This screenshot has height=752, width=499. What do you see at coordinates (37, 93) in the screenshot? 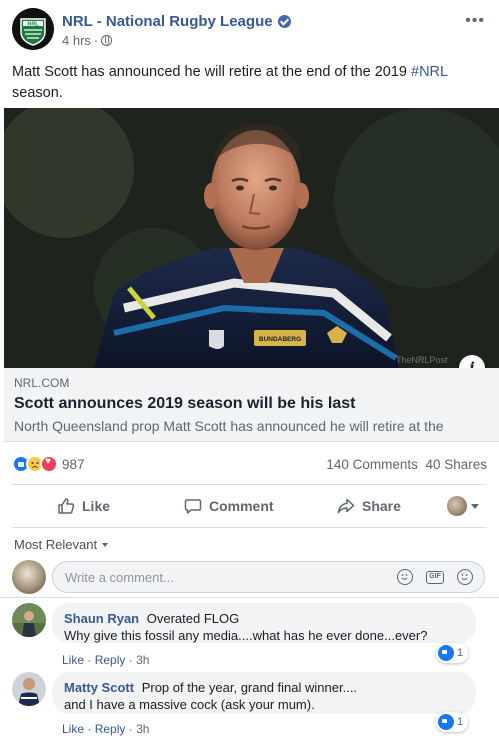
I see `post-text-end: season.` at bounding box center [37, 93].